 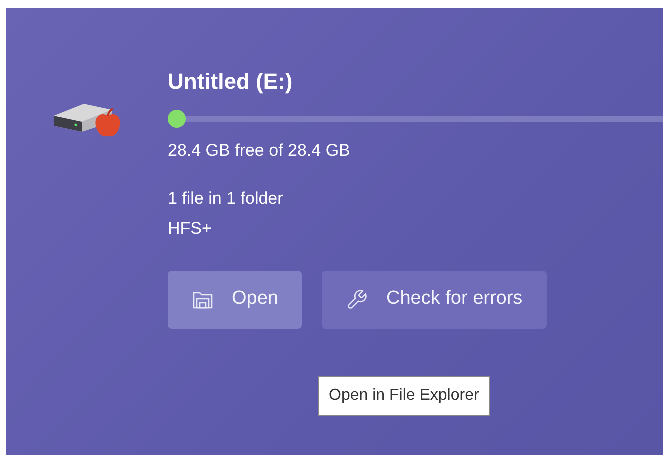 What do you see at coordinates (404, 396) in the screenshot?
I see `tooltip: Open in File Explorer` at bounding box center [404, 396].